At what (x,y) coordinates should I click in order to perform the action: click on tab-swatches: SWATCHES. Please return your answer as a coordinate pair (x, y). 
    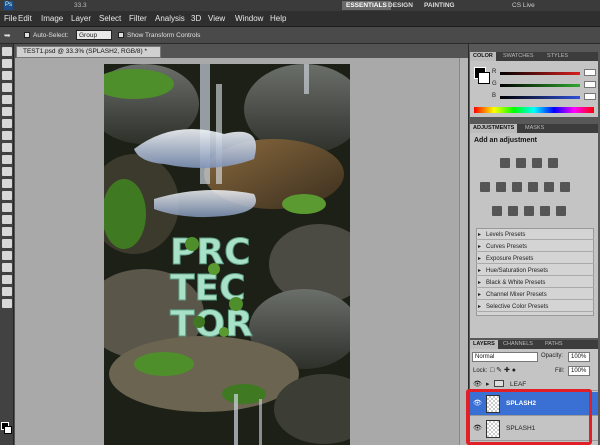
    Looking at the image, I should click on (518, 56).